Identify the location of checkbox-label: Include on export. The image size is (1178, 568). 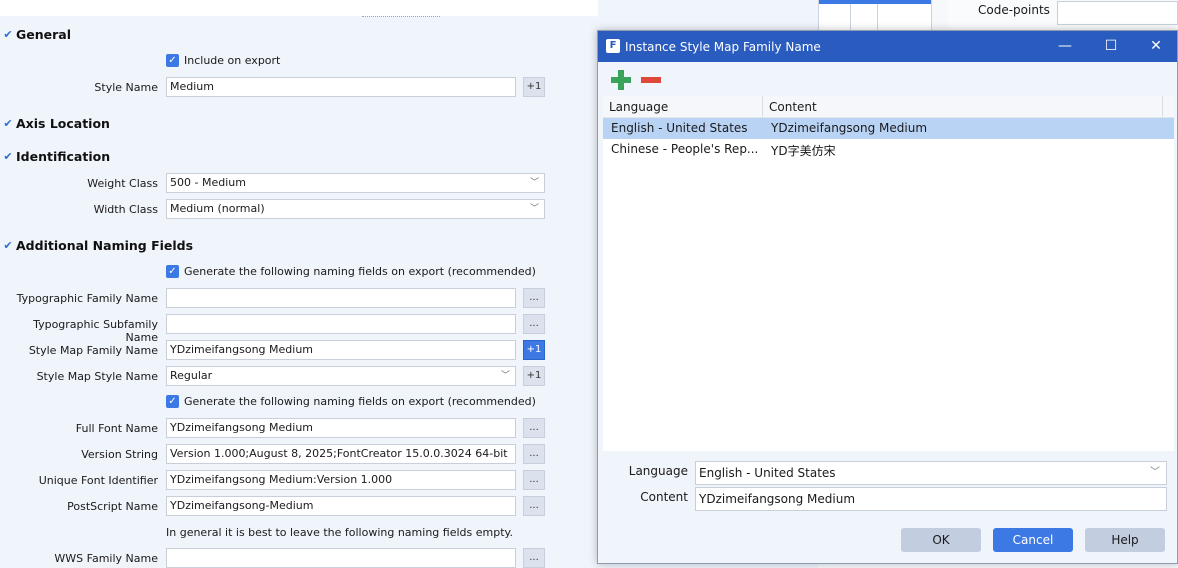
(232, 60).